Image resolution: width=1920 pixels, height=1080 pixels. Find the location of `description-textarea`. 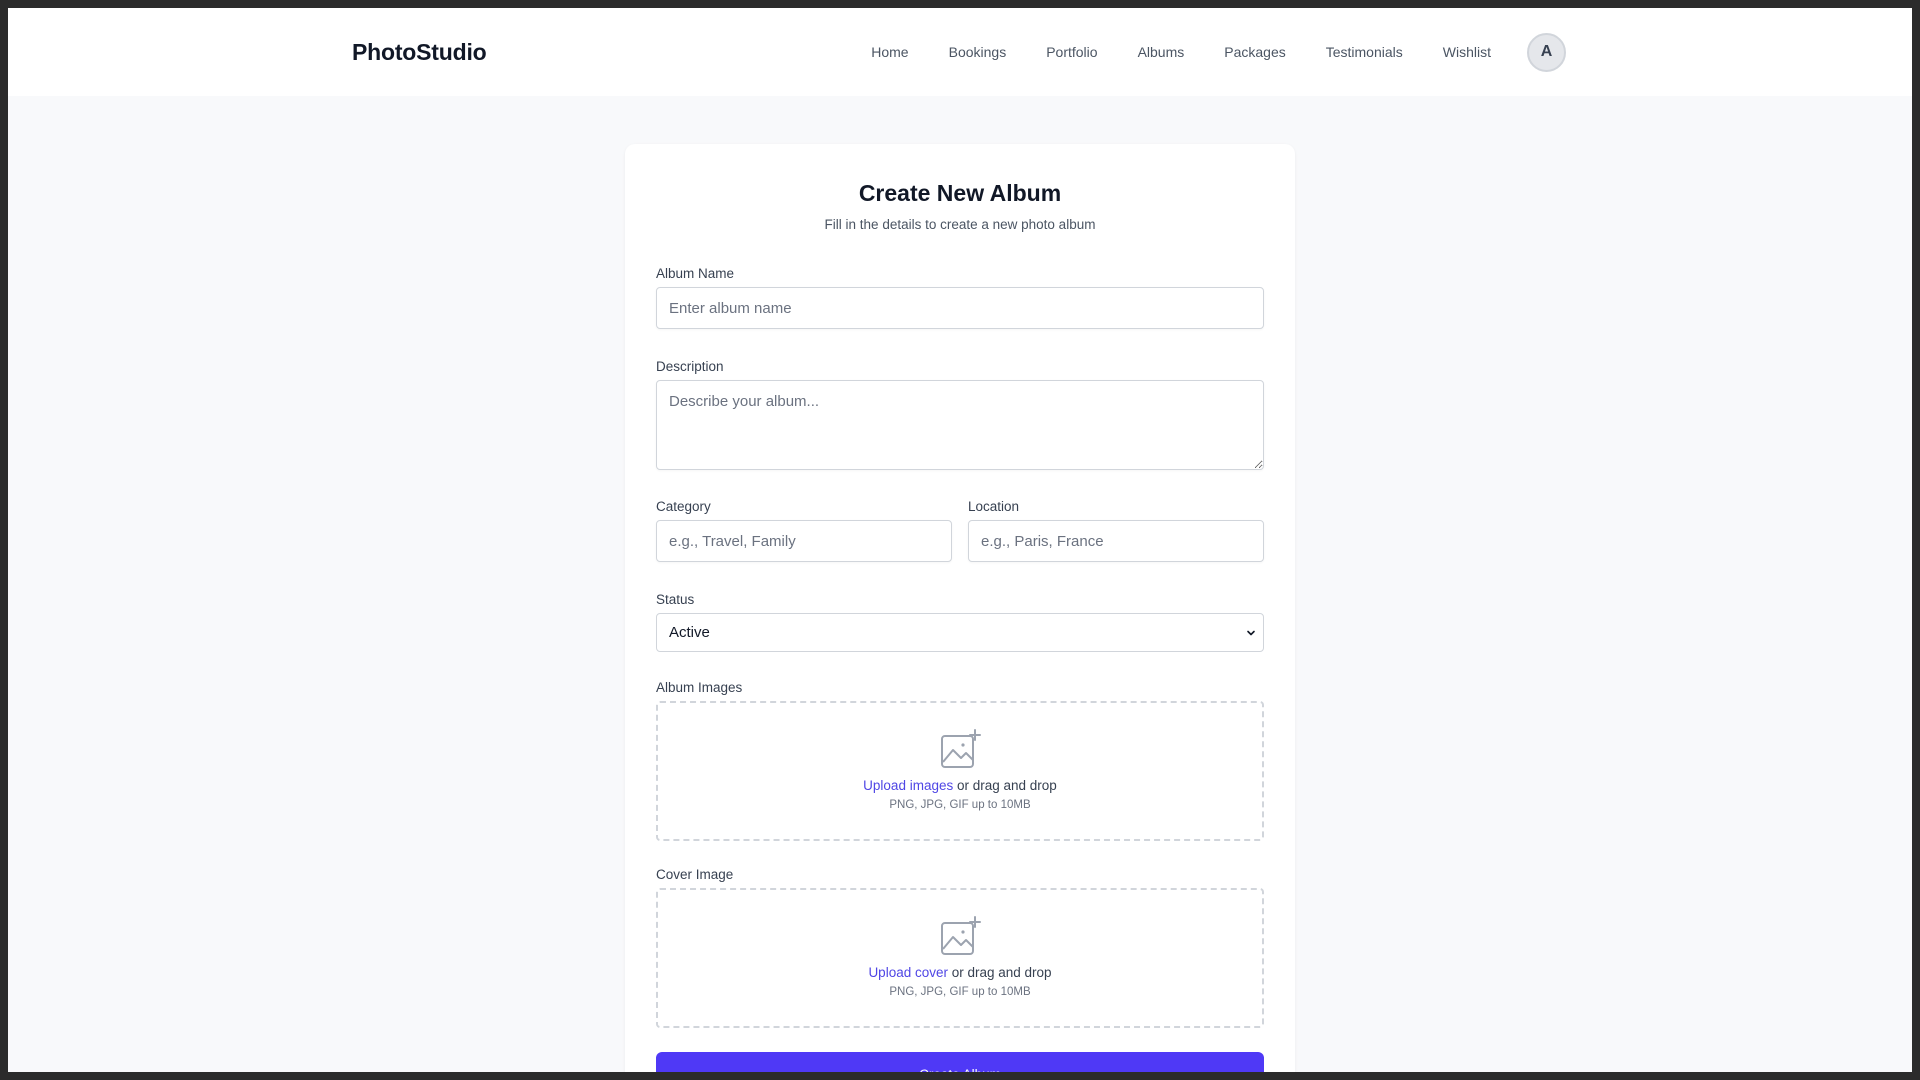

description-textarea is located at coordinates (960, 425).